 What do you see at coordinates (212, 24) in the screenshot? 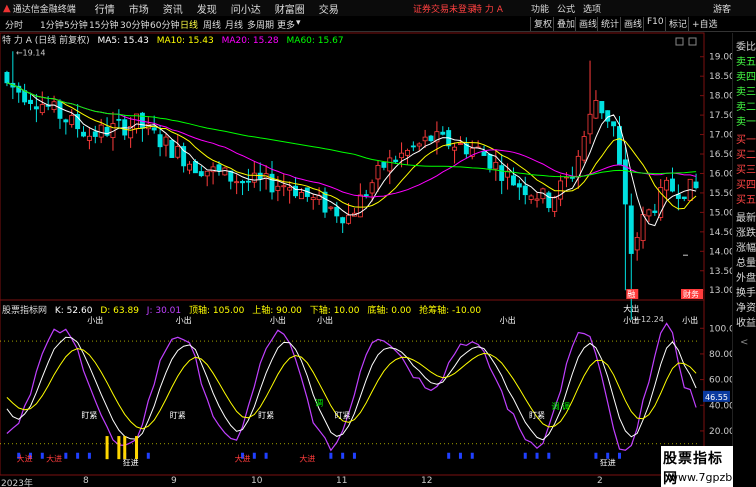
I see `tab-weekly: 周线` at bounding box center [212, 24].